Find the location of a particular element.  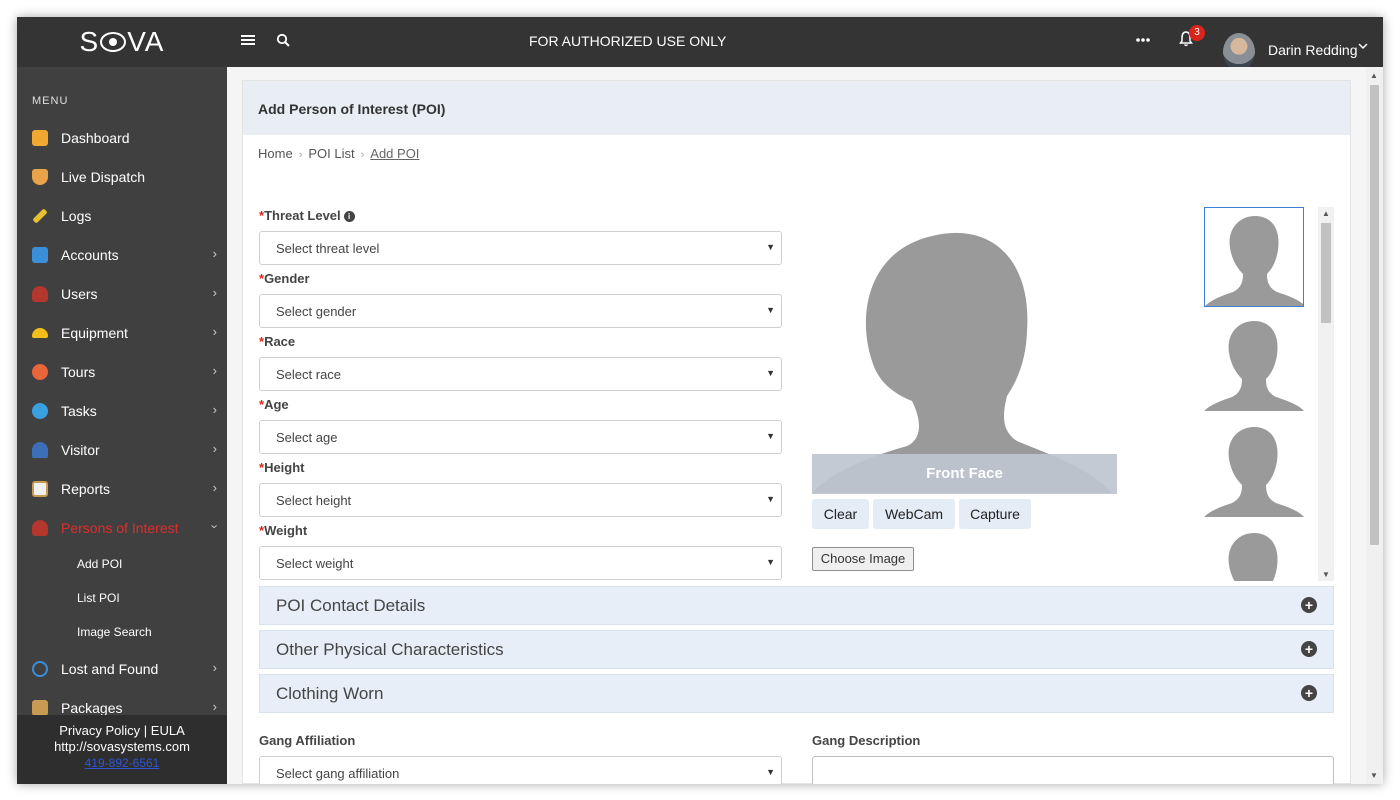

sidebar-item-label: Live Dispatch is located at coordinates (103, 176).